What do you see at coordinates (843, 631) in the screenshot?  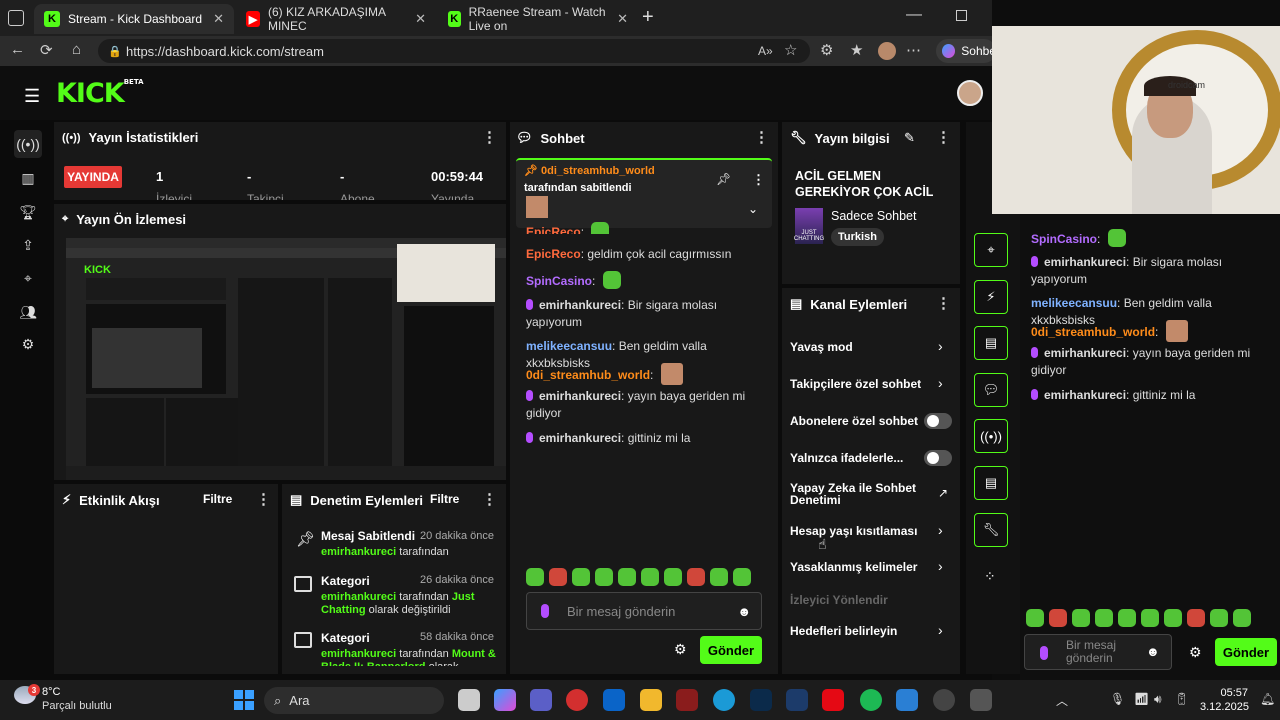 I see `goals-action: Hedefleri belirleyin` at bounding box center [843, 631].